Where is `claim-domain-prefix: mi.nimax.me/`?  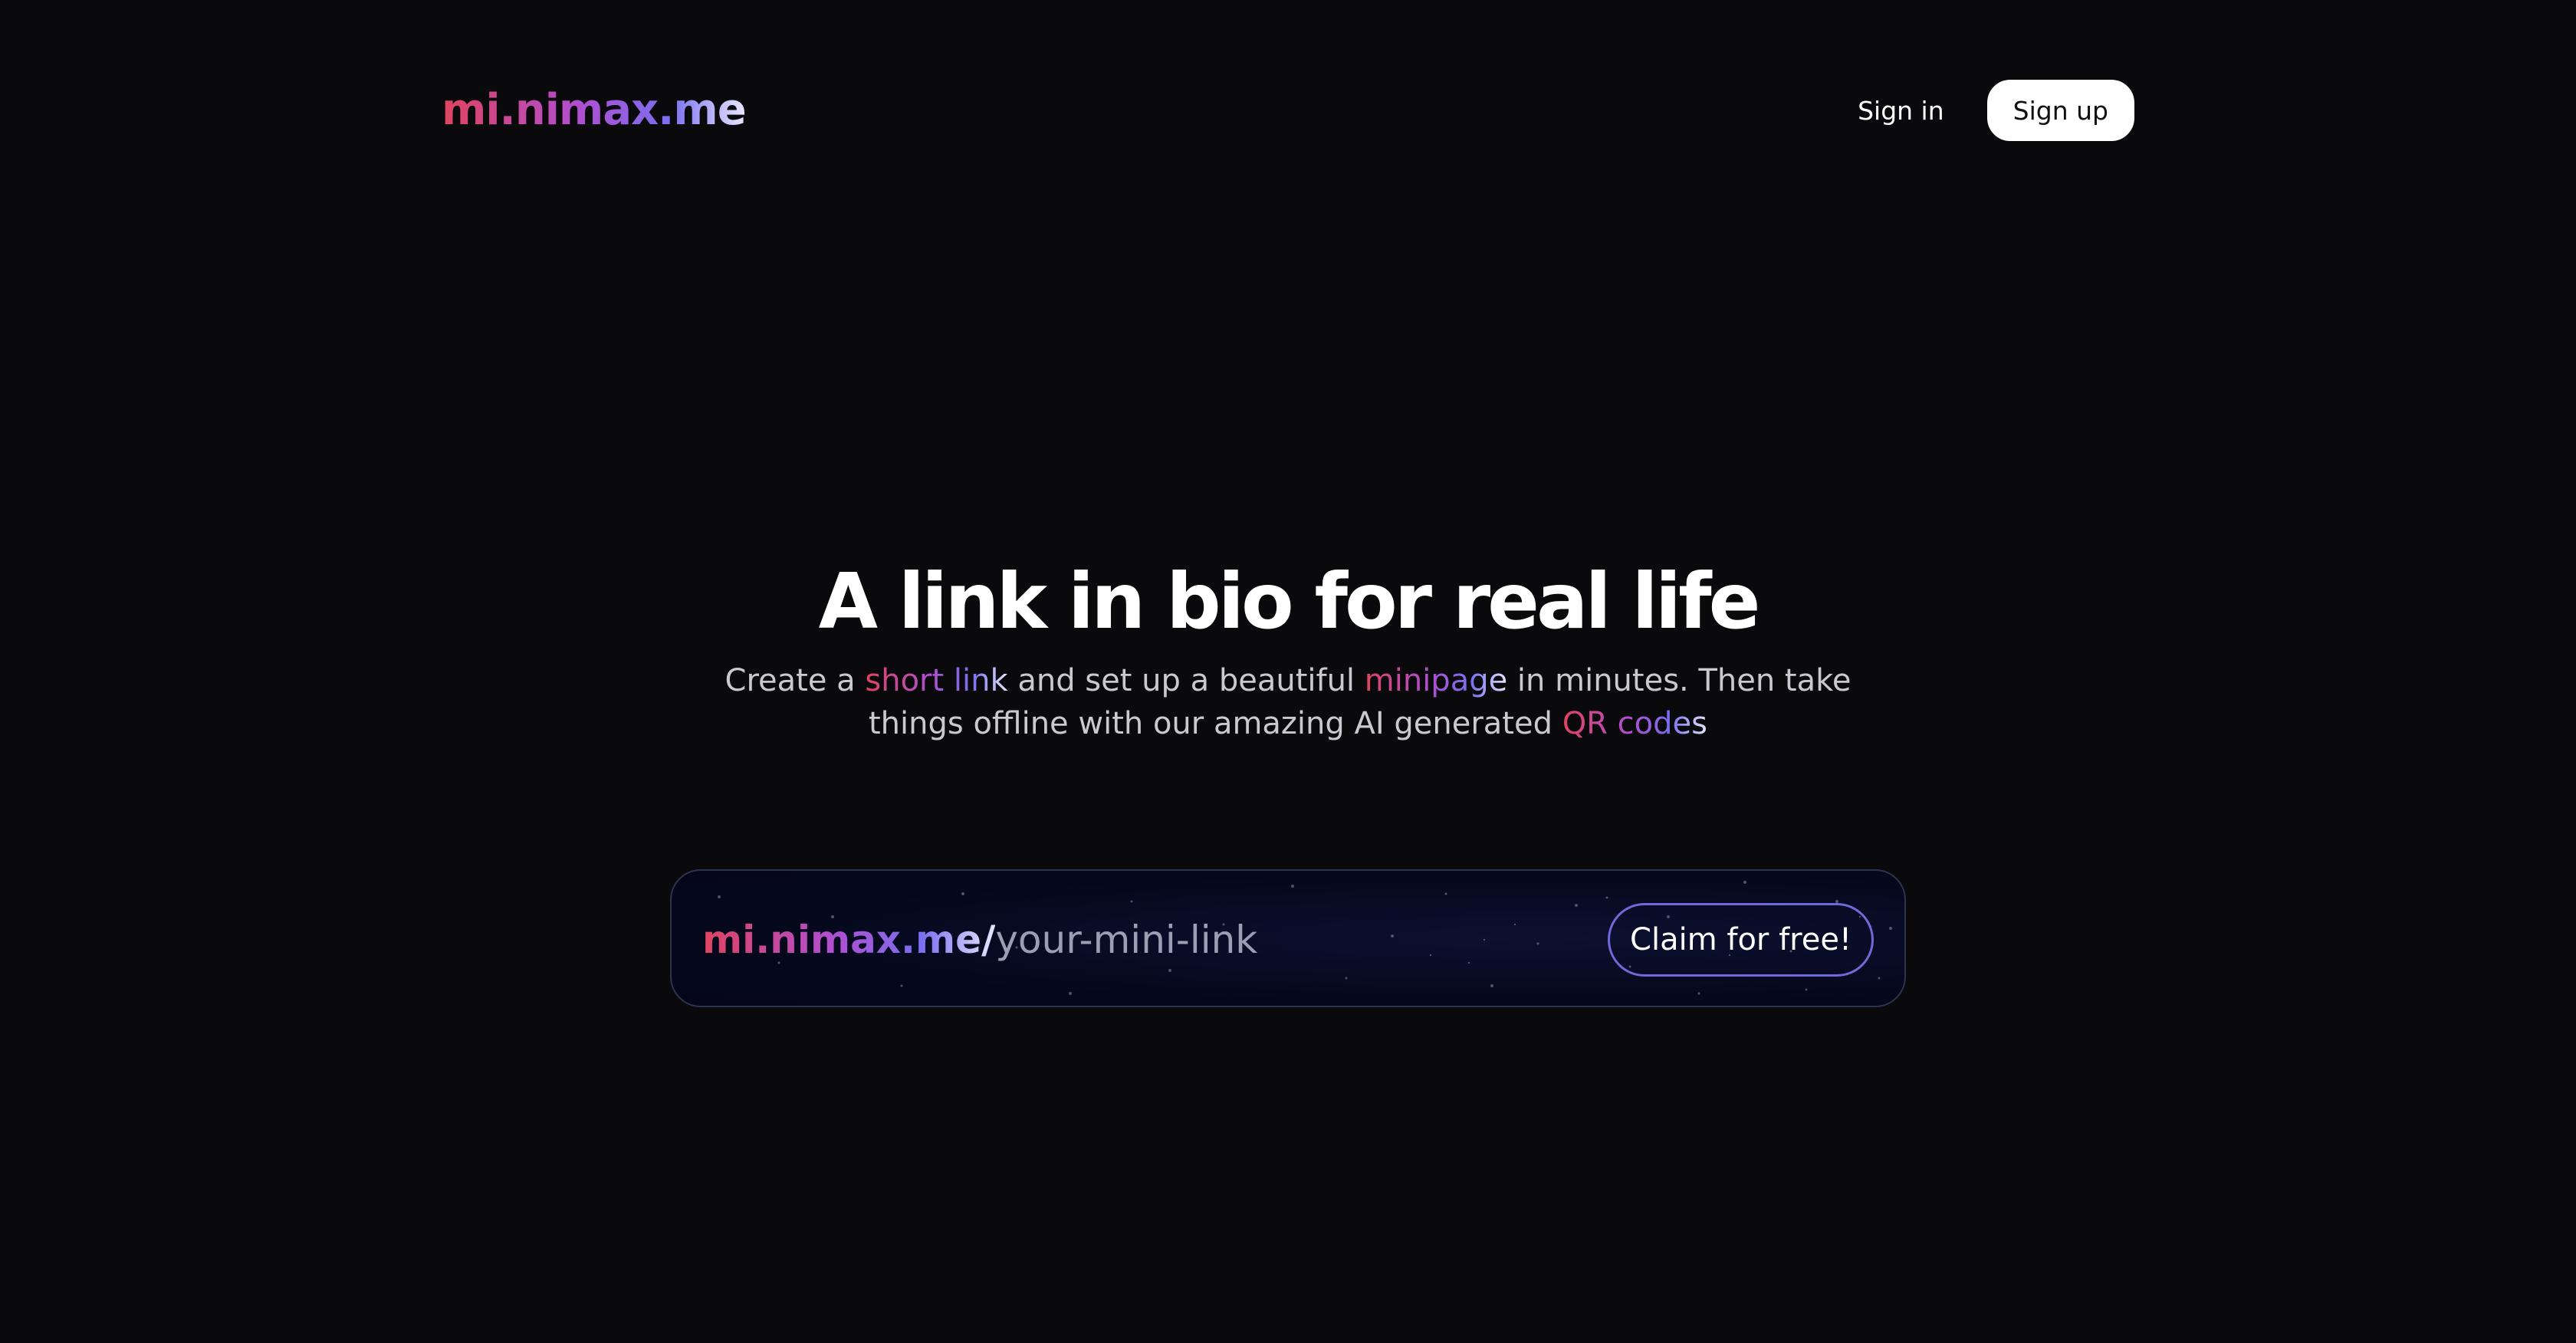
claim-domain-prefix: mi.nimax.me/ is located at coordinates (849, 940).